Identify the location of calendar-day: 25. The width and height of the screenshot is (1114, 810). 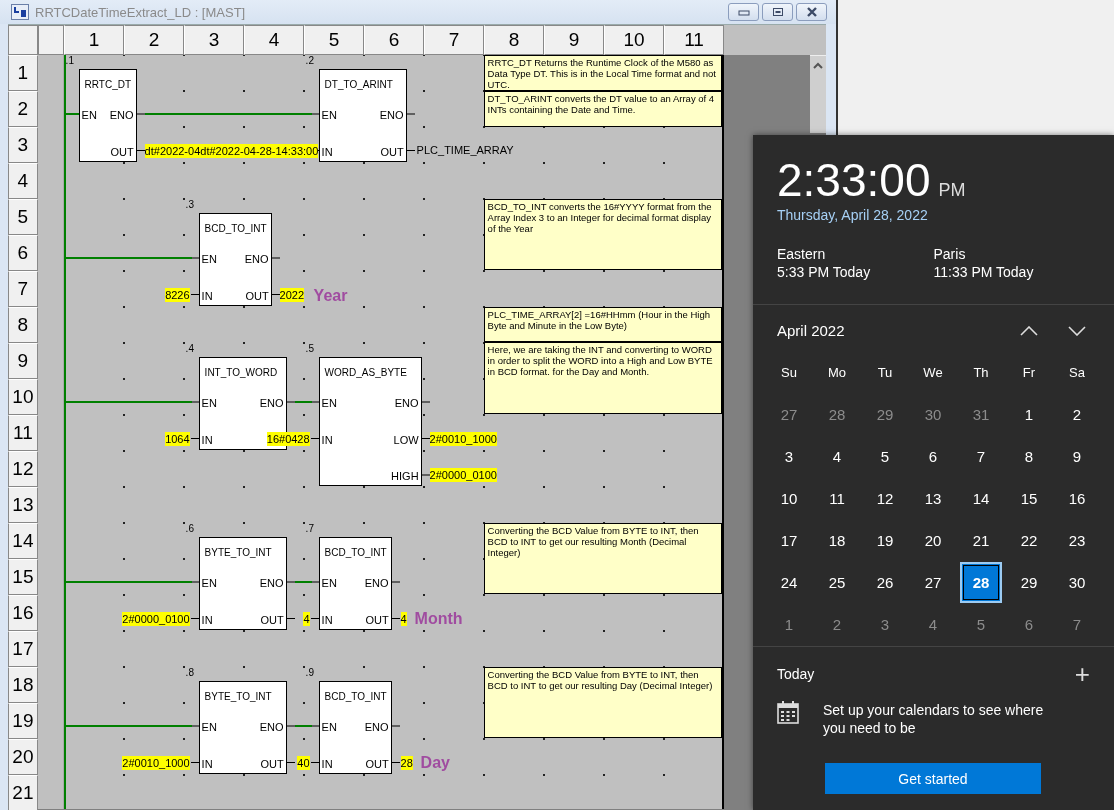
(837, 582).